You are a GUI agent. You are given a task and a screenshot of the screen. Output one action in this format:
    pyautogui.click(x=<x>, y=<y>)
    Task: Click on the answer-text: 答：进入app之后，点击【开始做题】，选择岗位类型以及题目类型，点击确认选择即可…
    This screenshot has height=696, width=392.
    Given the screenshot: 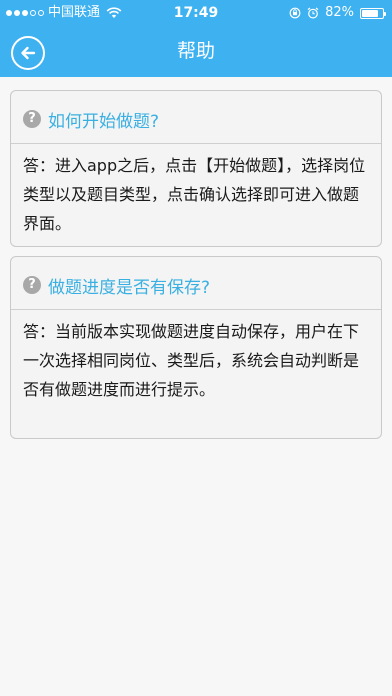 What is the action you would take?
    pyautogui.click(x=194, y=194)
    